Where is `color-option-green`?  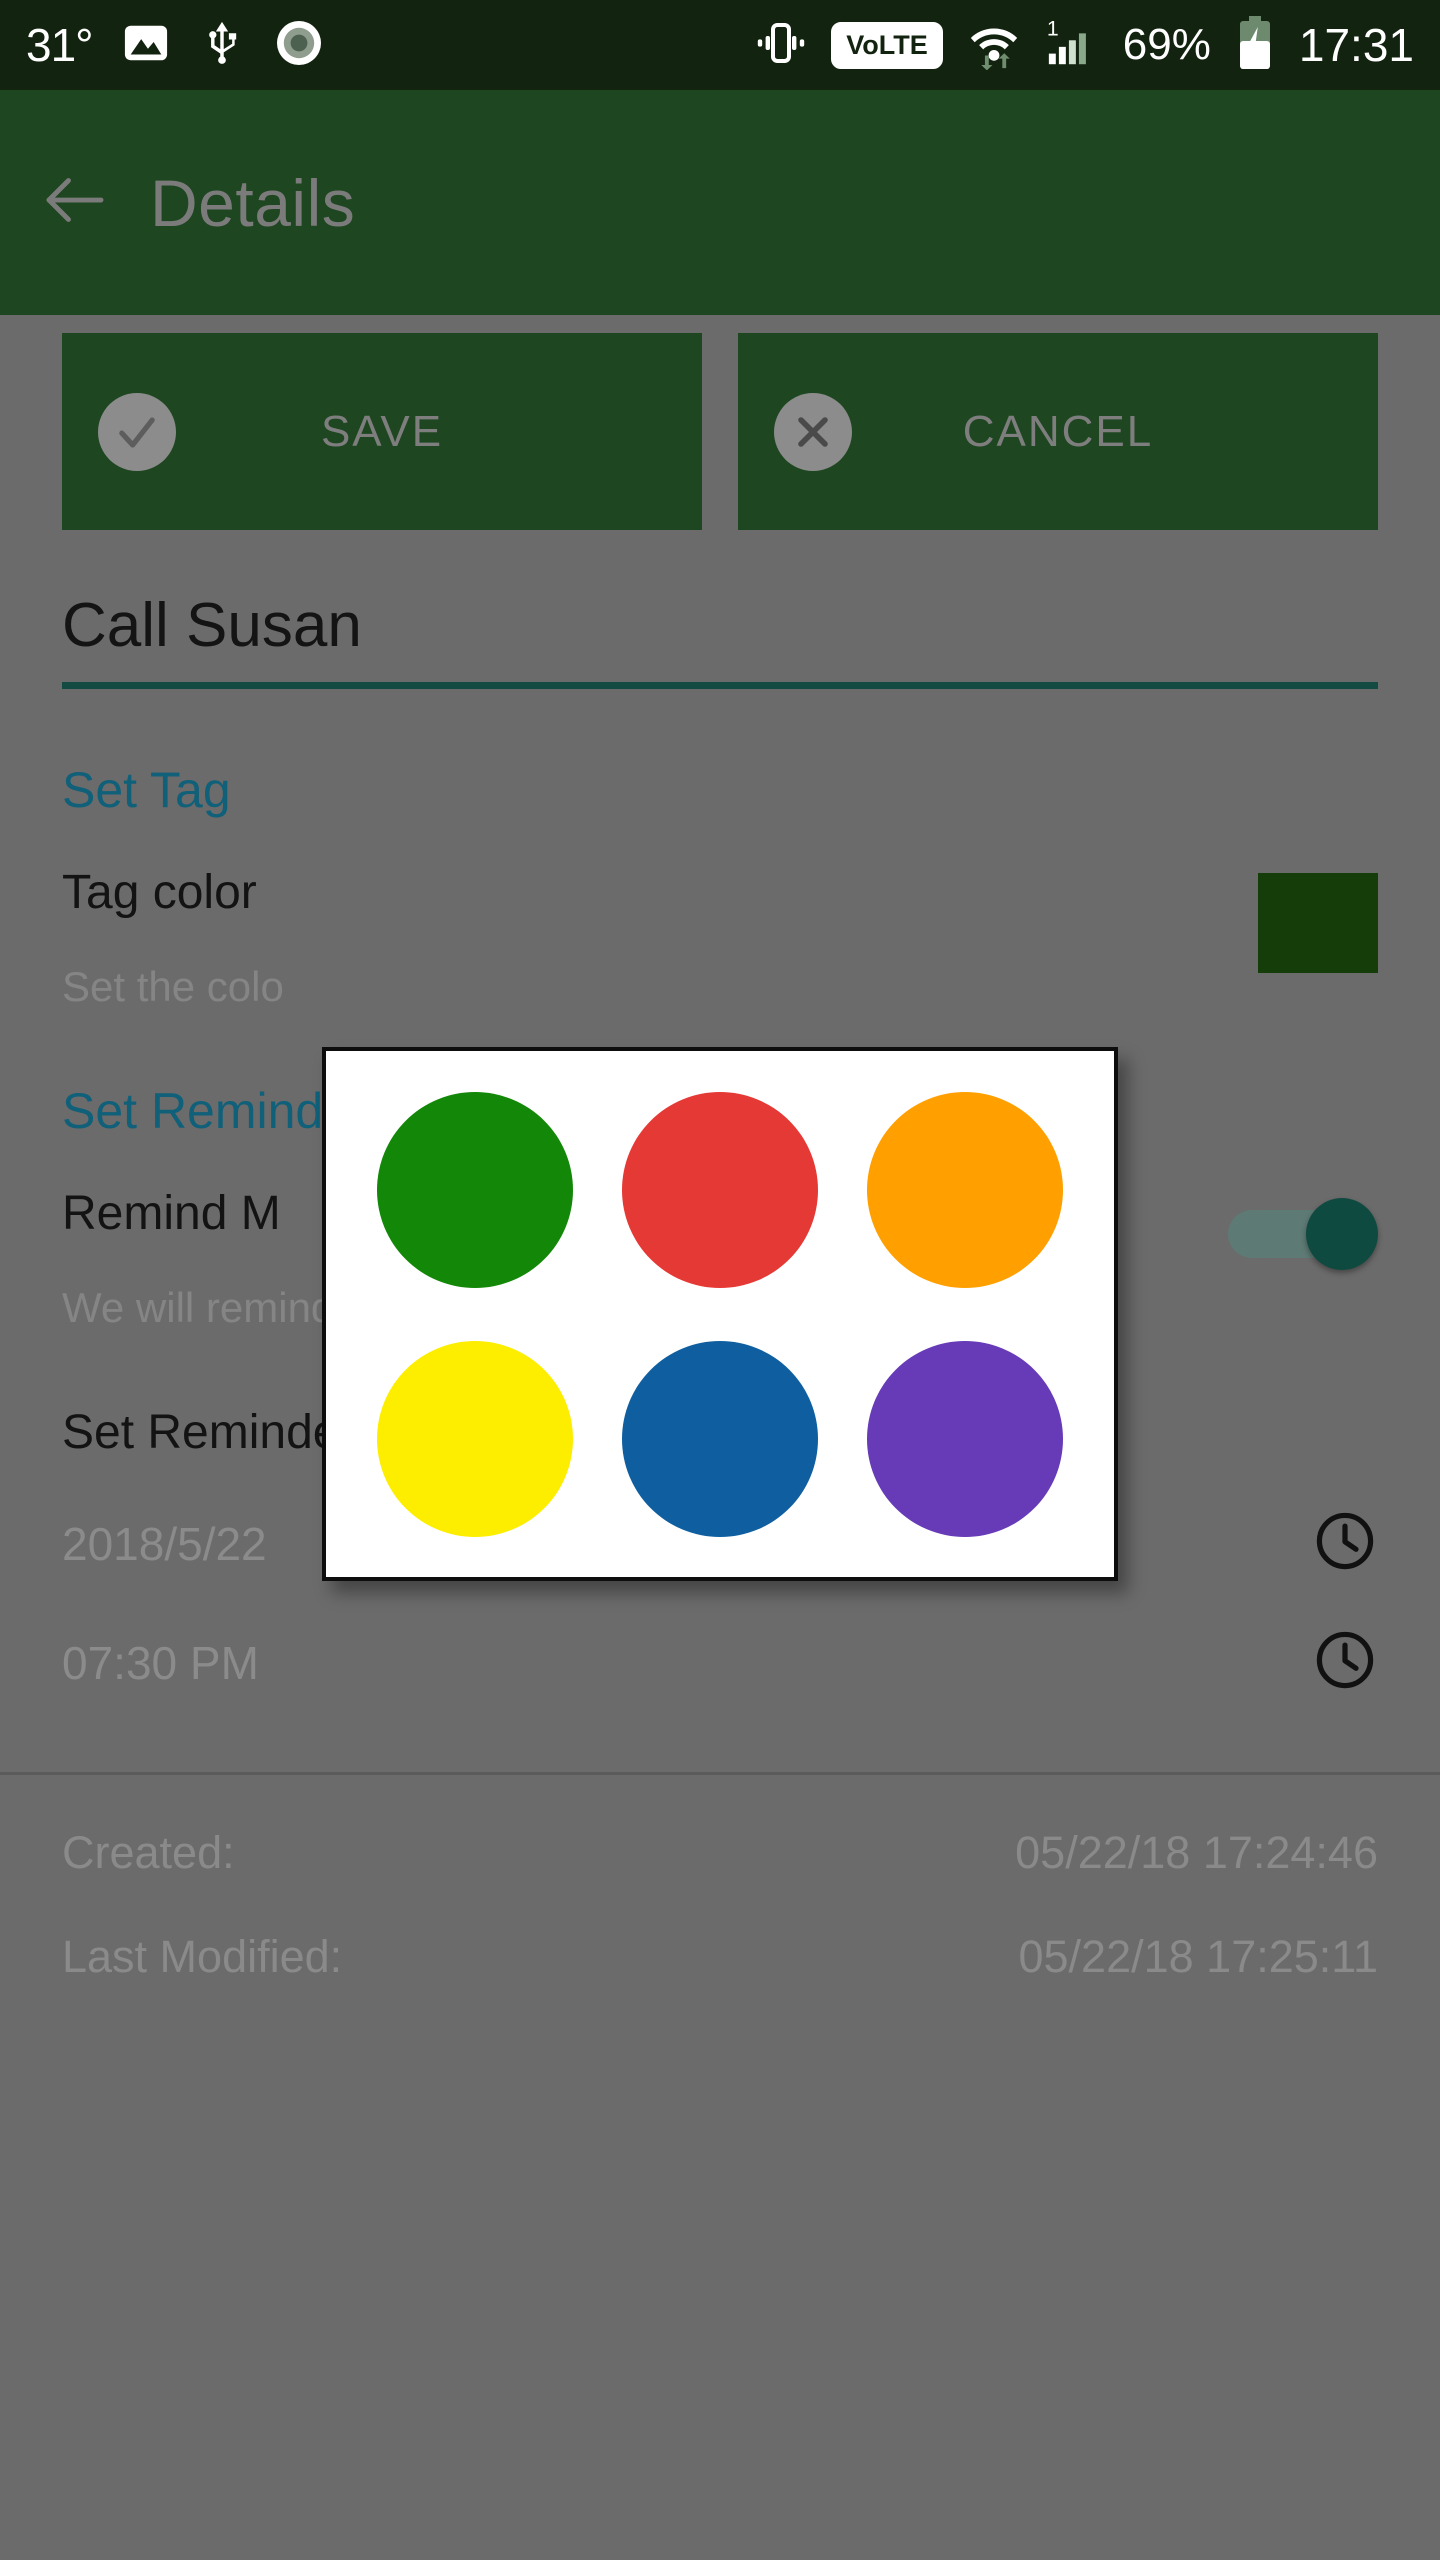
color-option-green is located at coordinates (474, 1189).